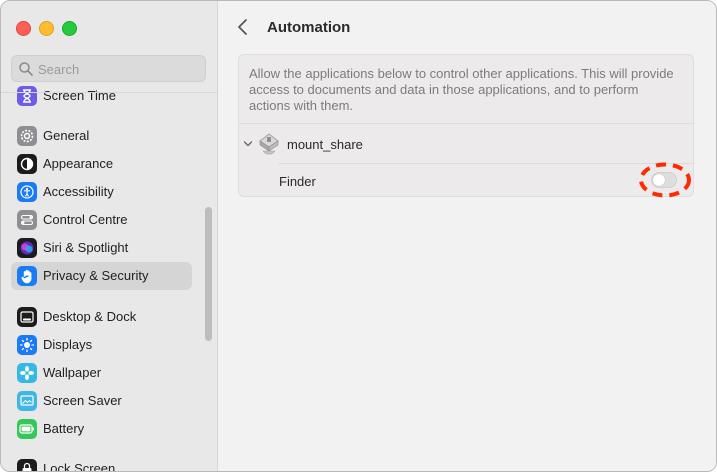  I want to click on sidebar-item-appearance: Appearance, so click(101, 164).